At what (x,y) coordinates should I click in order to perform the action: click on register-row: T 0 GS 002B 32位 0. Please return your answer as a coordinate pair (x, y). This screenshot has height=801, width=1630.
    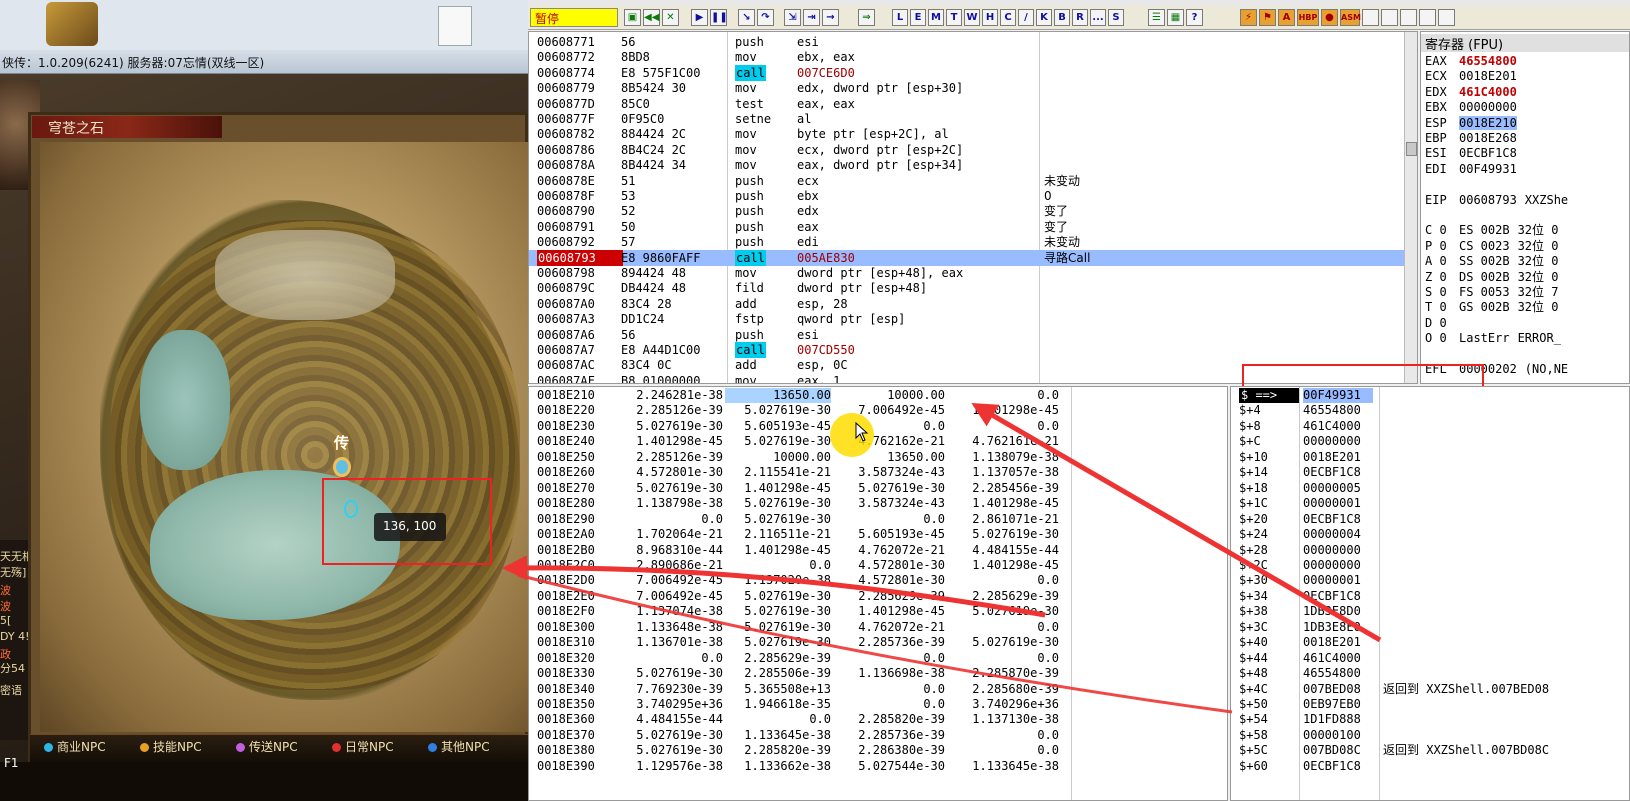
    Looking at the image, I should click on (1491, 307).